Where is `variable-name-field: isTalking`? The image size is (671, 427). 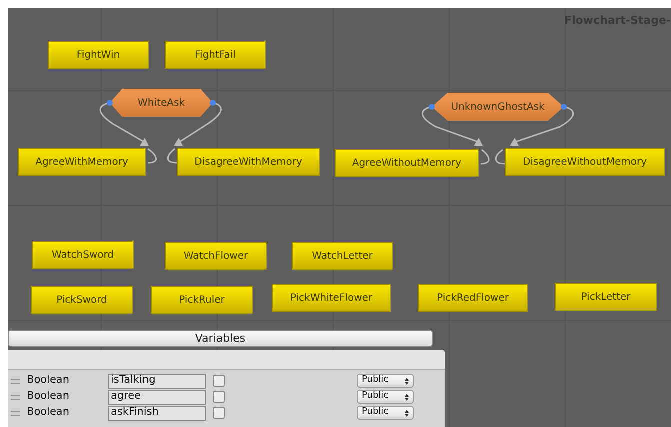
variable-name-field: isTalking is located at coordinates (157, 381).